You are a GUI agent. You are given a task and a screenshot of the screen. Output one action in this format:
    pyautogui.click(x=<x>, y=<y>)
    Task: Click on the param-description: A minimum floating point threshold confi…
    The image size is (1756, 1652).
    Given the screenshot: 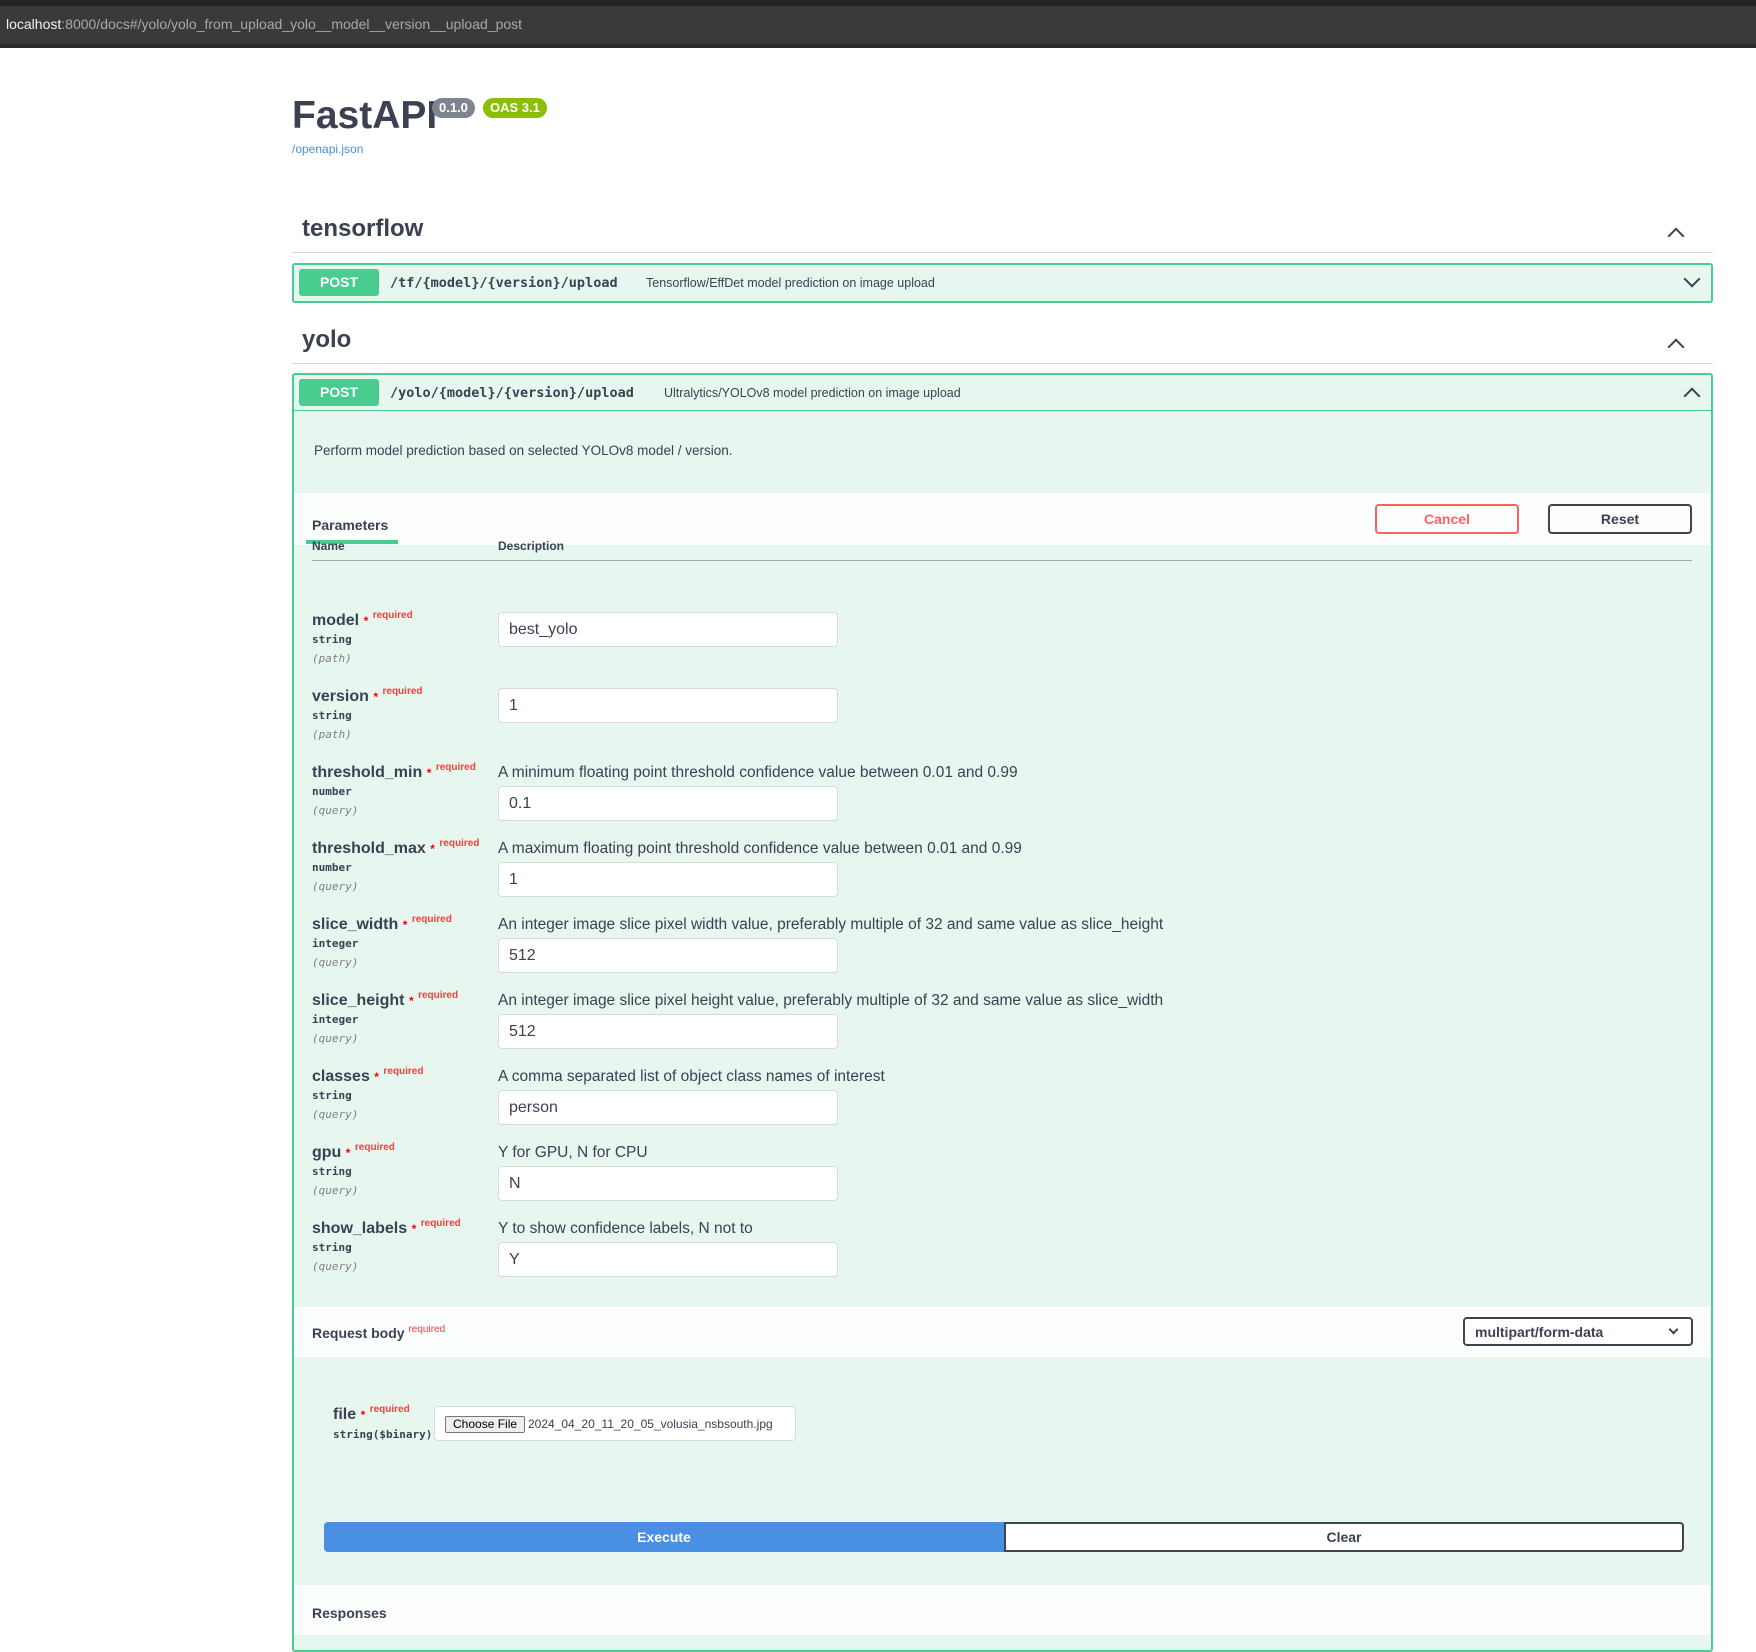 What is the action you would take?
    pyautogui.click(x=758, y=772)
    